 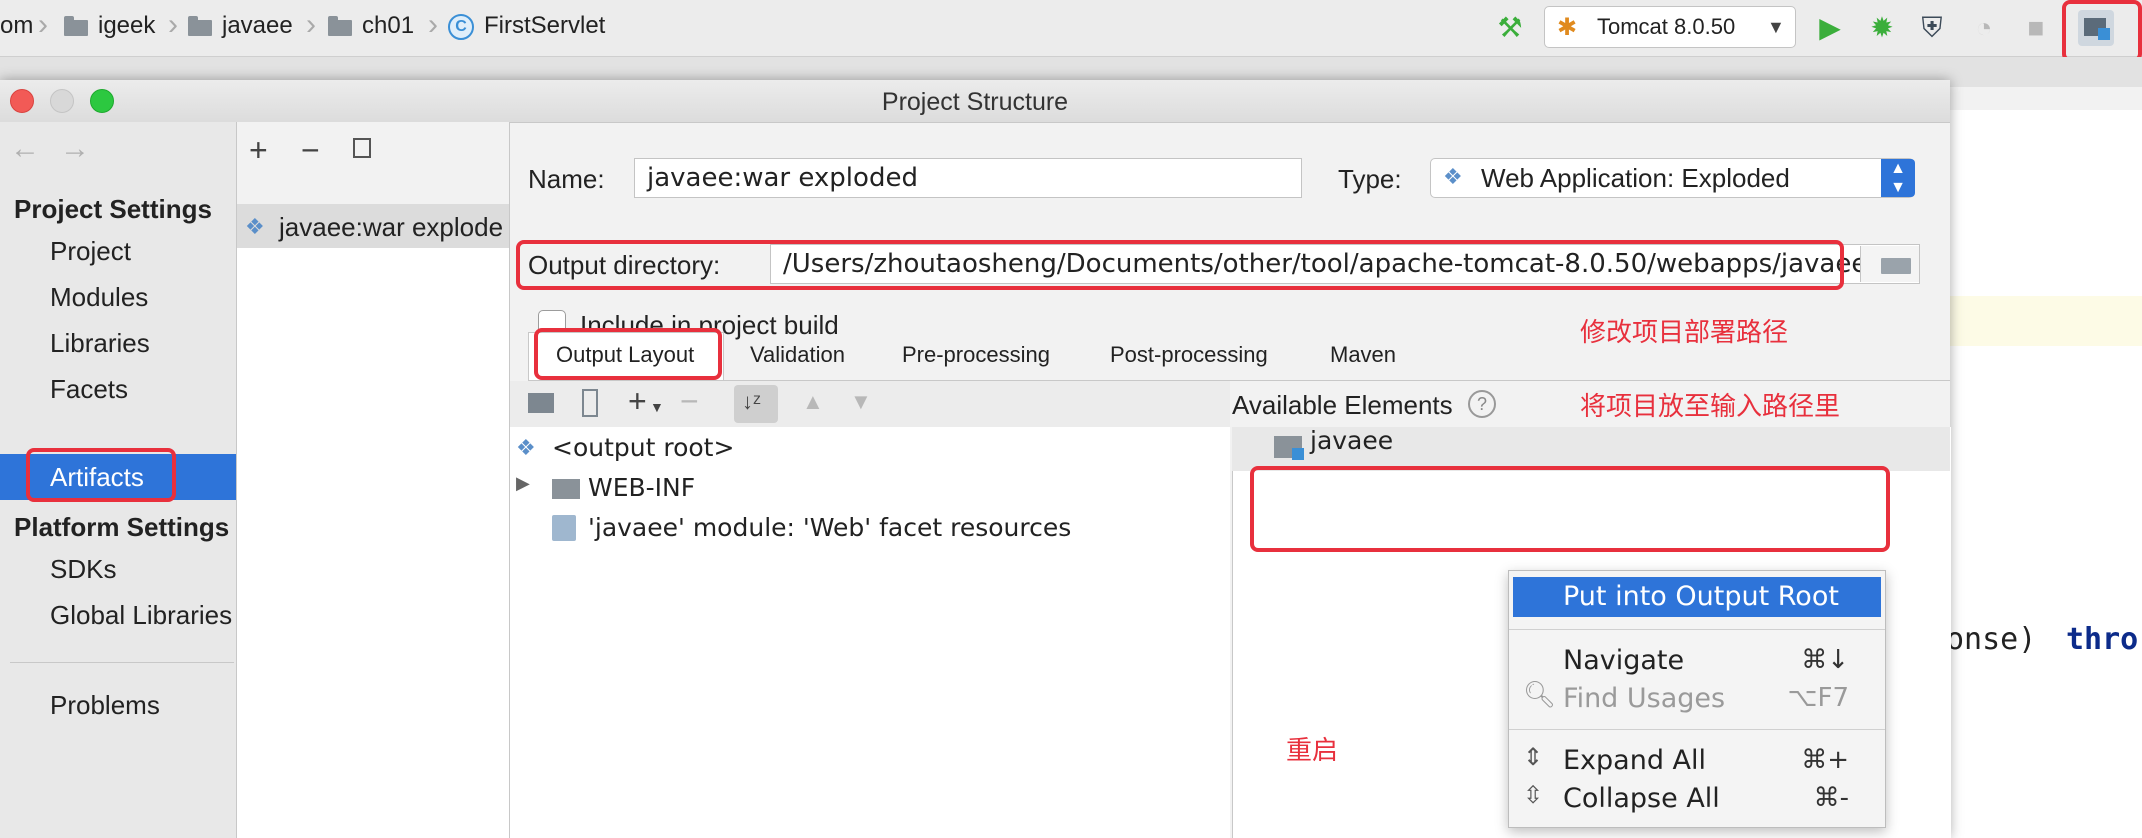 I want to click on breadcrumb-item: ch01, so click(x=388, y=26).